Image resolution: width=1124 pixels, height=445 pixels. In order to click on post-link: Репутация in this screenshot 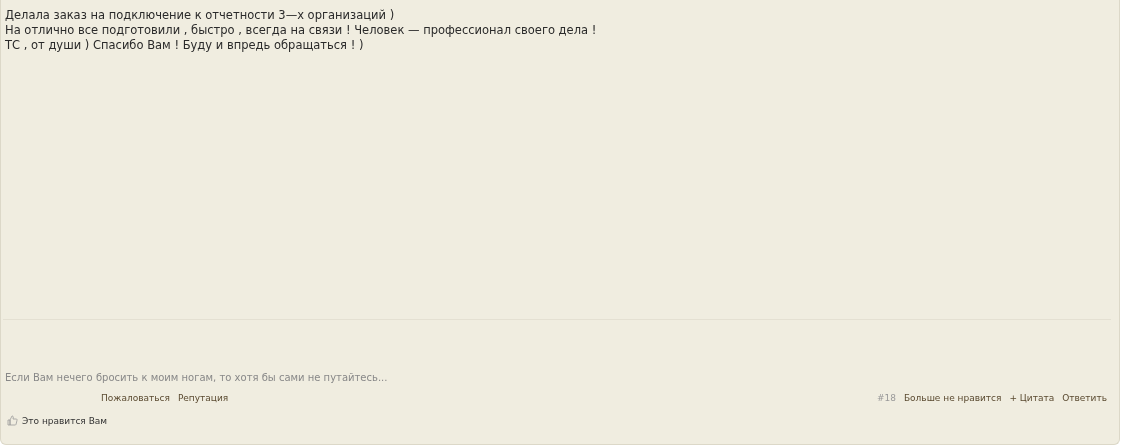, I will do `click(203, 398)`.